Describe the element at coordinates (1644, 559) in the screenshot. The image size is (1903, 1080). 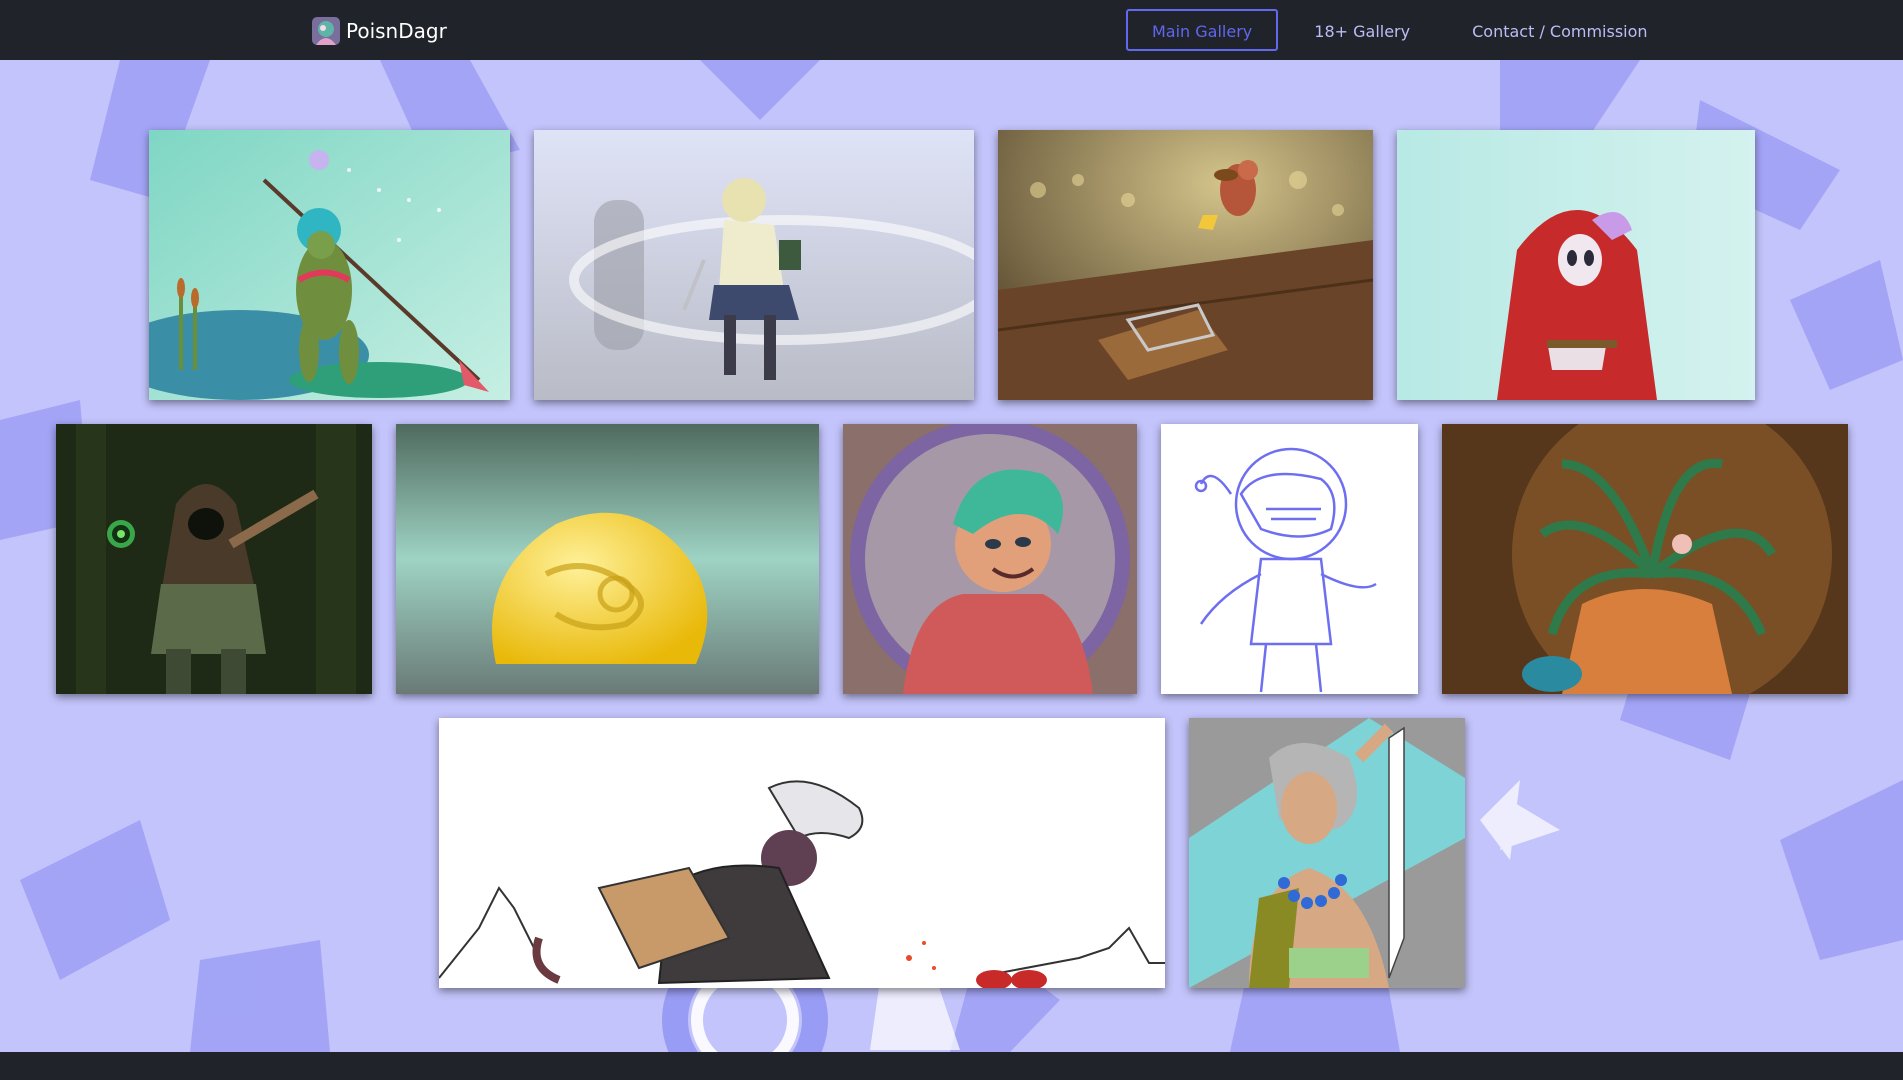
I see `fern-plant-creature-art` at that location.